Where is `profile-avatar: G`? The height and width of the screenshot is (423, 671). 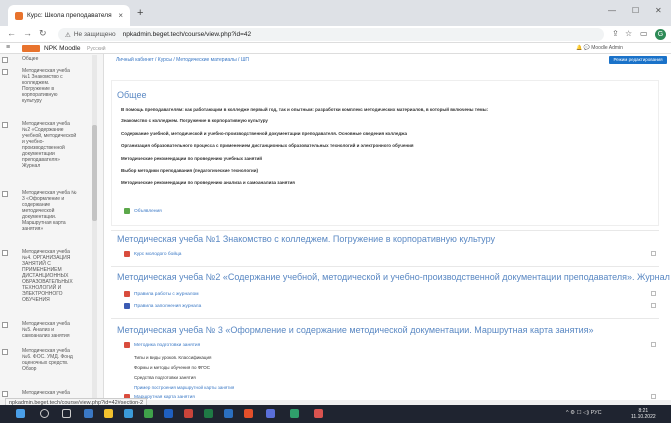
profile-avatar: G is located at coordinates (660, 34).